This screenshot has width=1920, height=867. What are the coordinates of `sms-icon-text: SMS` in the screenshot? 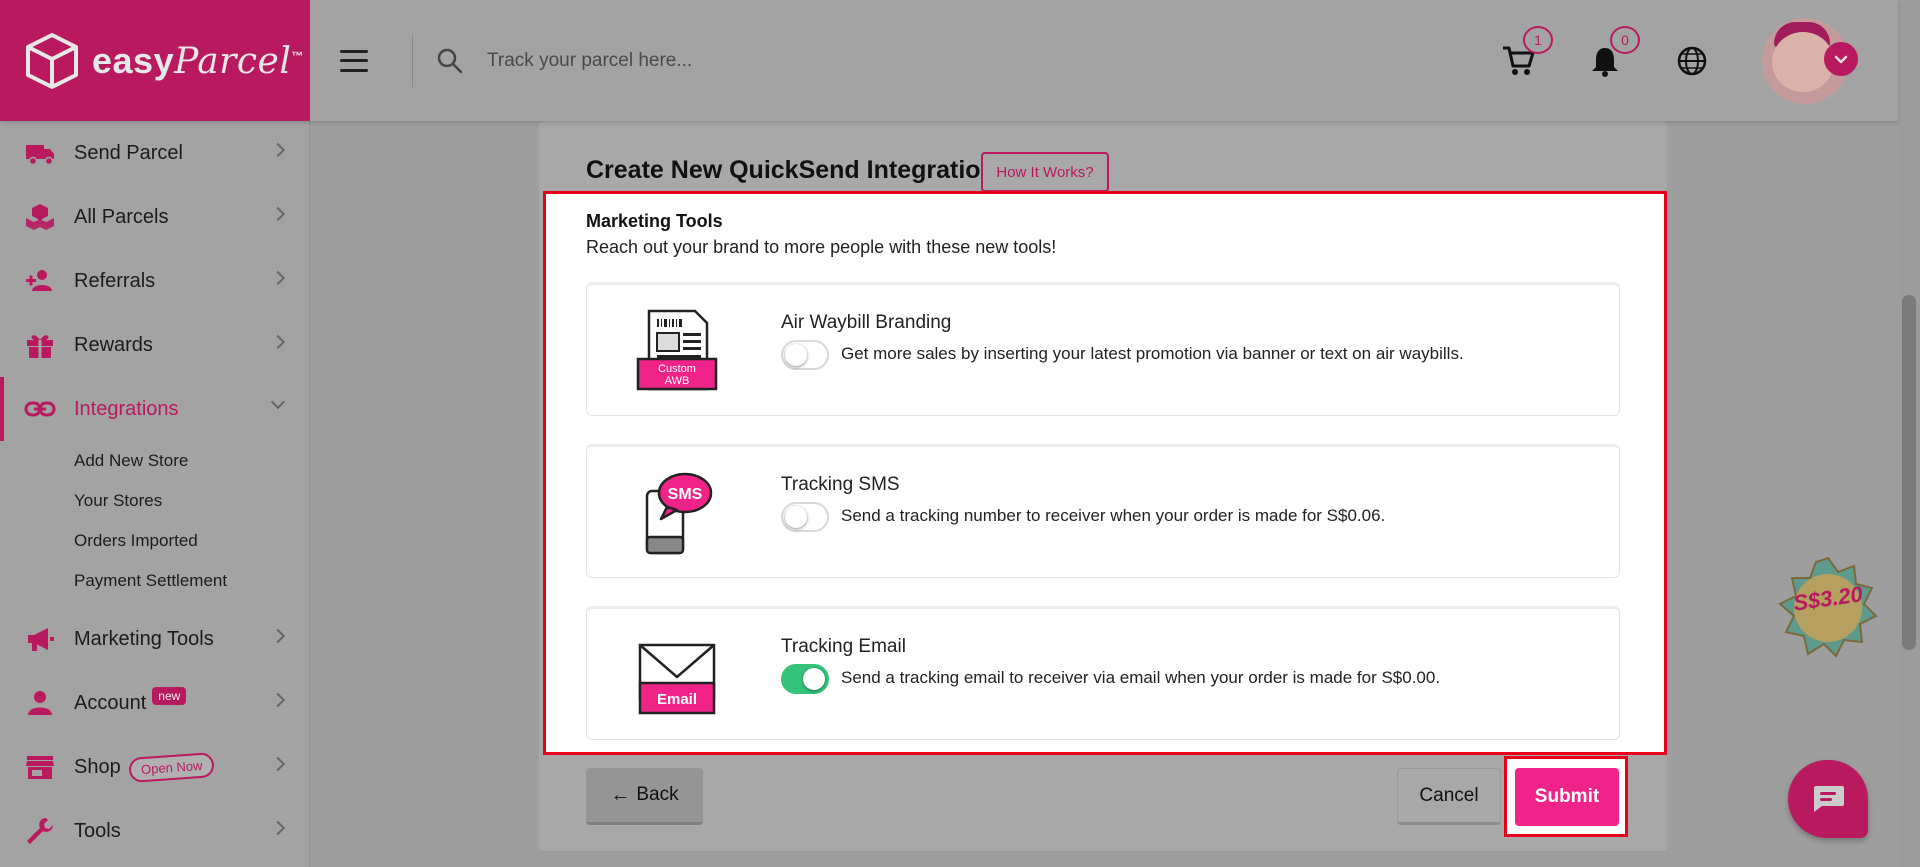 It's located at (685, 494).